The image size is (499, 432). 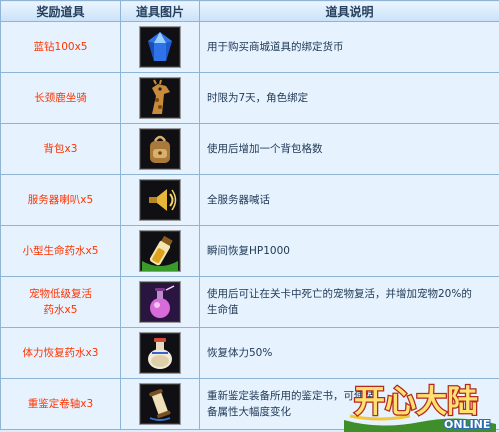 What do you see at coordinates (60, 353) in the screenshot?
I see `item-name: 体力恢复药水x3` at bounding box center [60, 353].